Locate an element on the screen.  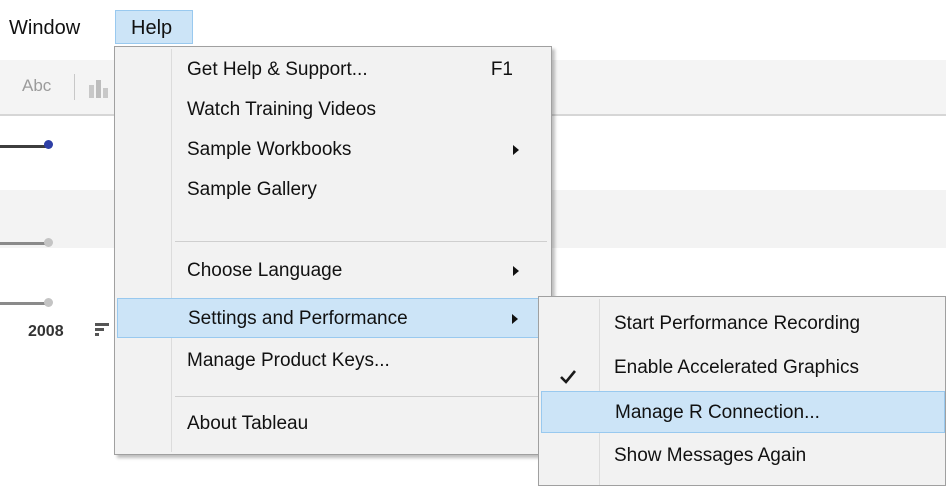
menu-item-settings-and-performance: Settings and Performance is located at coordinates (333, 318).